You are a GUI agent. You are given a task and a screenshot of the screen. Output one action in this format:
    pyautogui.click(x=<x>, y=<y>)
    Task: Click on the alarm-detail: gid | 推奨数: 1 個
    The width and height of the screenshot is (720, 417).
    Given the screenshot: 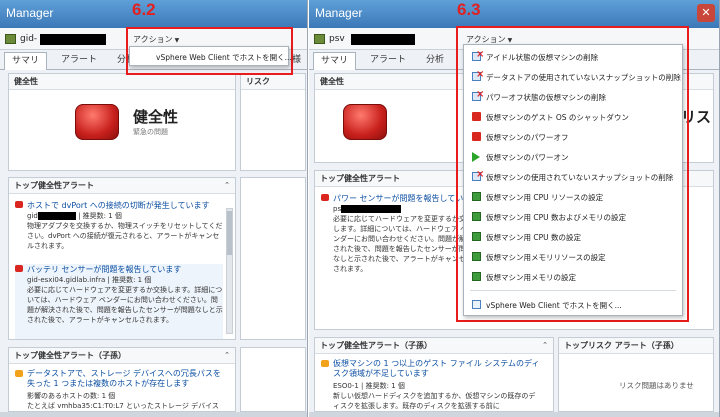 What is the action you would take?
    pyautogui.click(x=125, y=216)
    